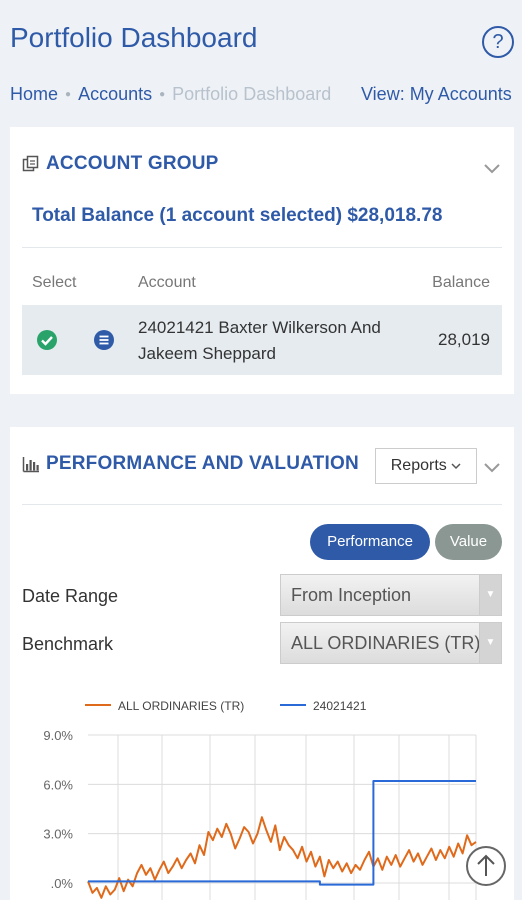  I want to click on column-header-balance: Balance, so click(461, 282).